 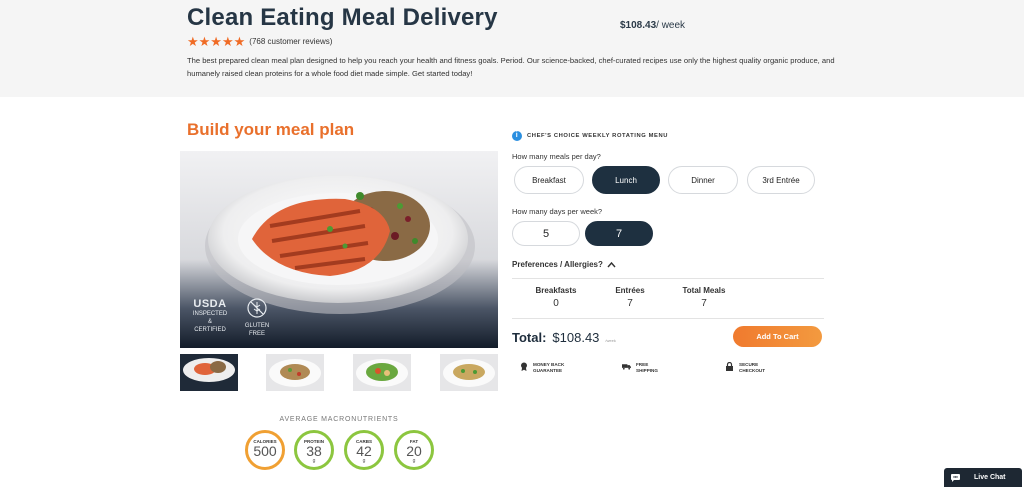 I want to click on thumbnail-grain-bowl-image, so click(x=469, y=372).